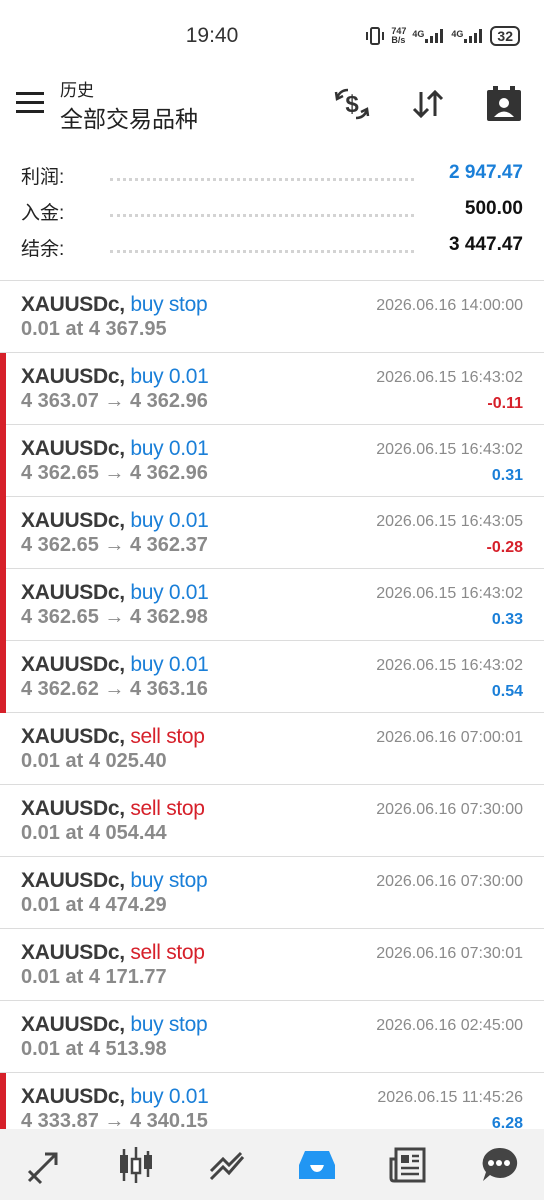  I want to click on chart-icon, so click(135, 1164).